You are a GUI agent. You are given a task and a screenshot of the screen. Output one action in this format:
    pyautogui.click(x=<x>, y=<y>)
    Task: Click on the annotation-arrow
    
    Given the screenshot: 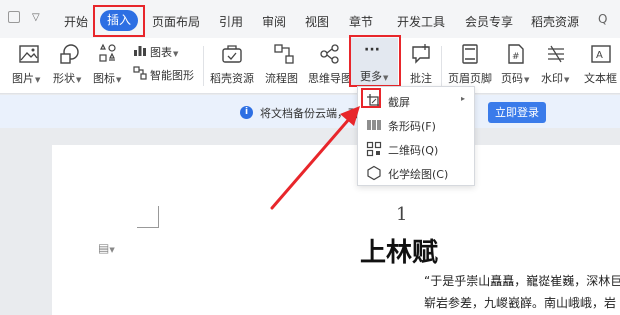 What is the action you would take?
    pyautogui.click(x=315, y=158)
    